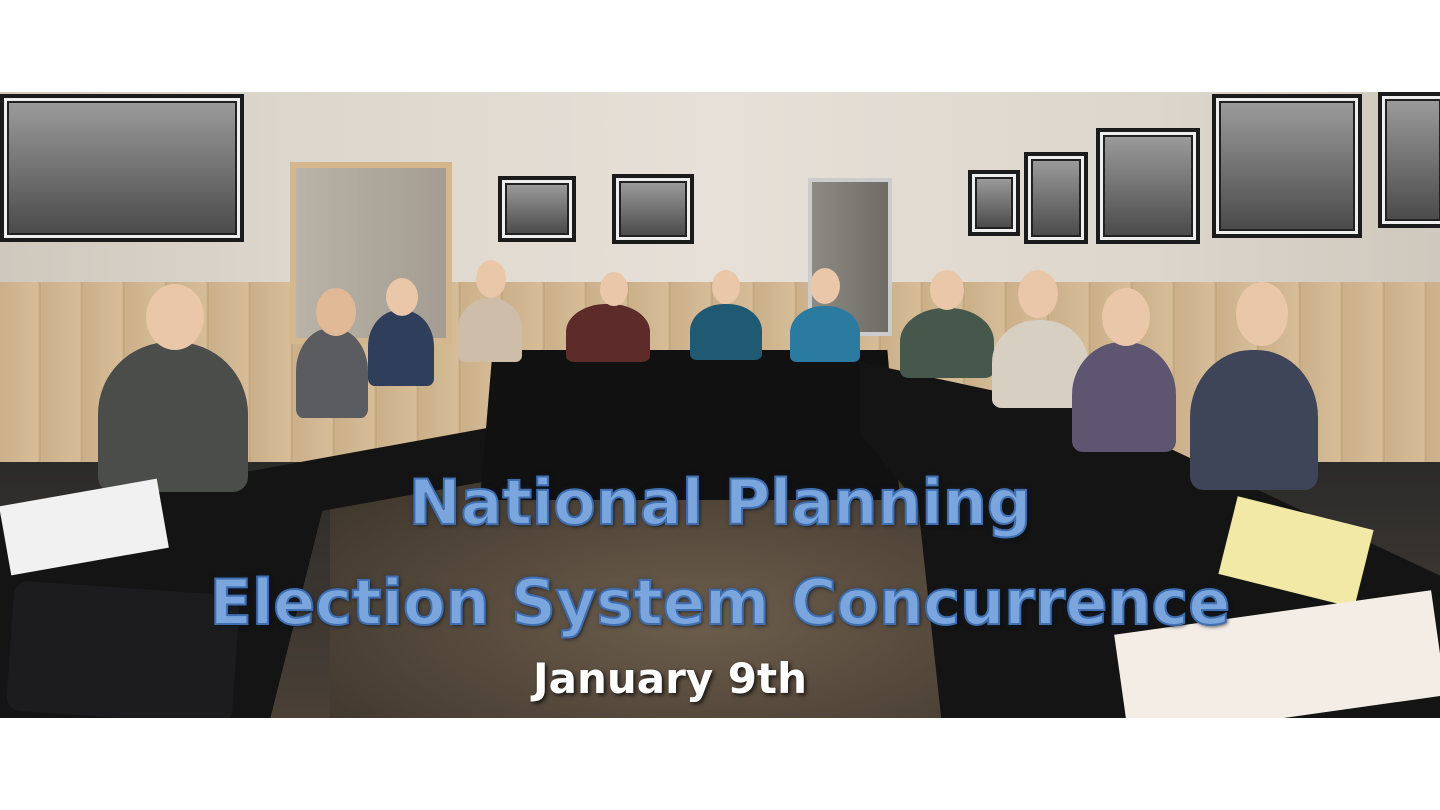 The width and height of the screenshot is (1440, 810). What do you see at coordinates (720, 602) in the screenshot?
I see `title-line-2: Election System Concurrence` at bounding box center [720, 602].